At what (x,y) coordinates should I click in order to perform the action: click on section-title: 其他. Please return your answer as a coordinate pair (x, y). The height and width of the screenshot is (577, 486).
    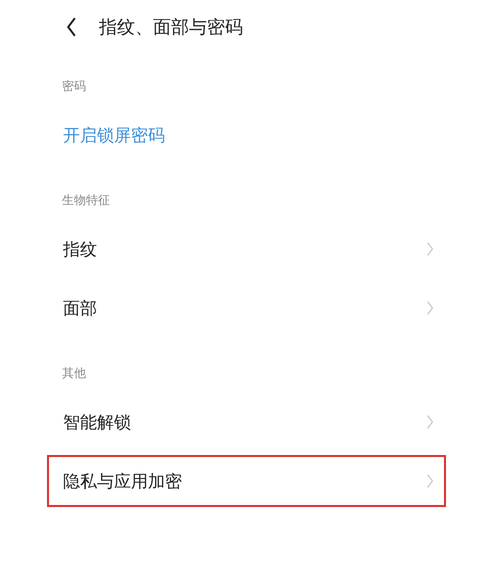
    Looking at the image, I should click on (74, 373).